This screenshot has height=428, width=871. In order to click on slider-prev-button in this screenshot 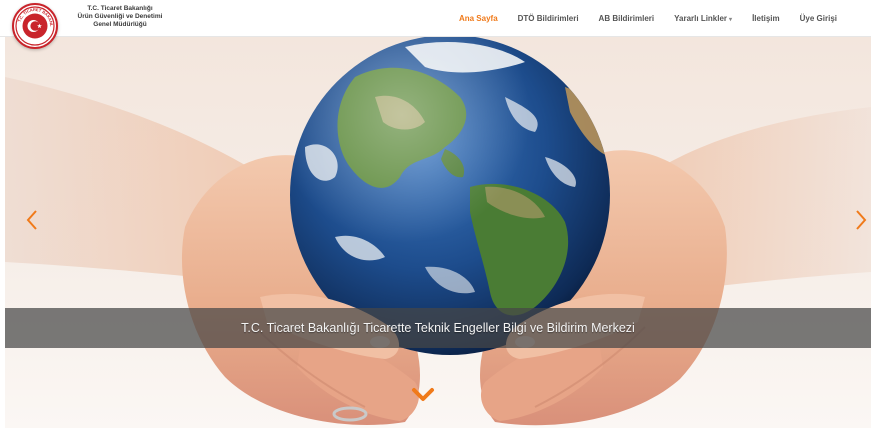, I will do `click(32, 220)`.